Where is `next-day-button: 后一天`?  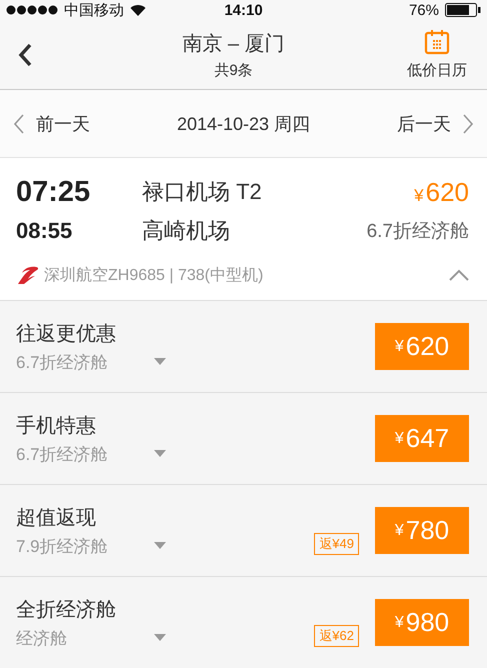 next-day-button: 后一天 is located at coordinates (435, 124).